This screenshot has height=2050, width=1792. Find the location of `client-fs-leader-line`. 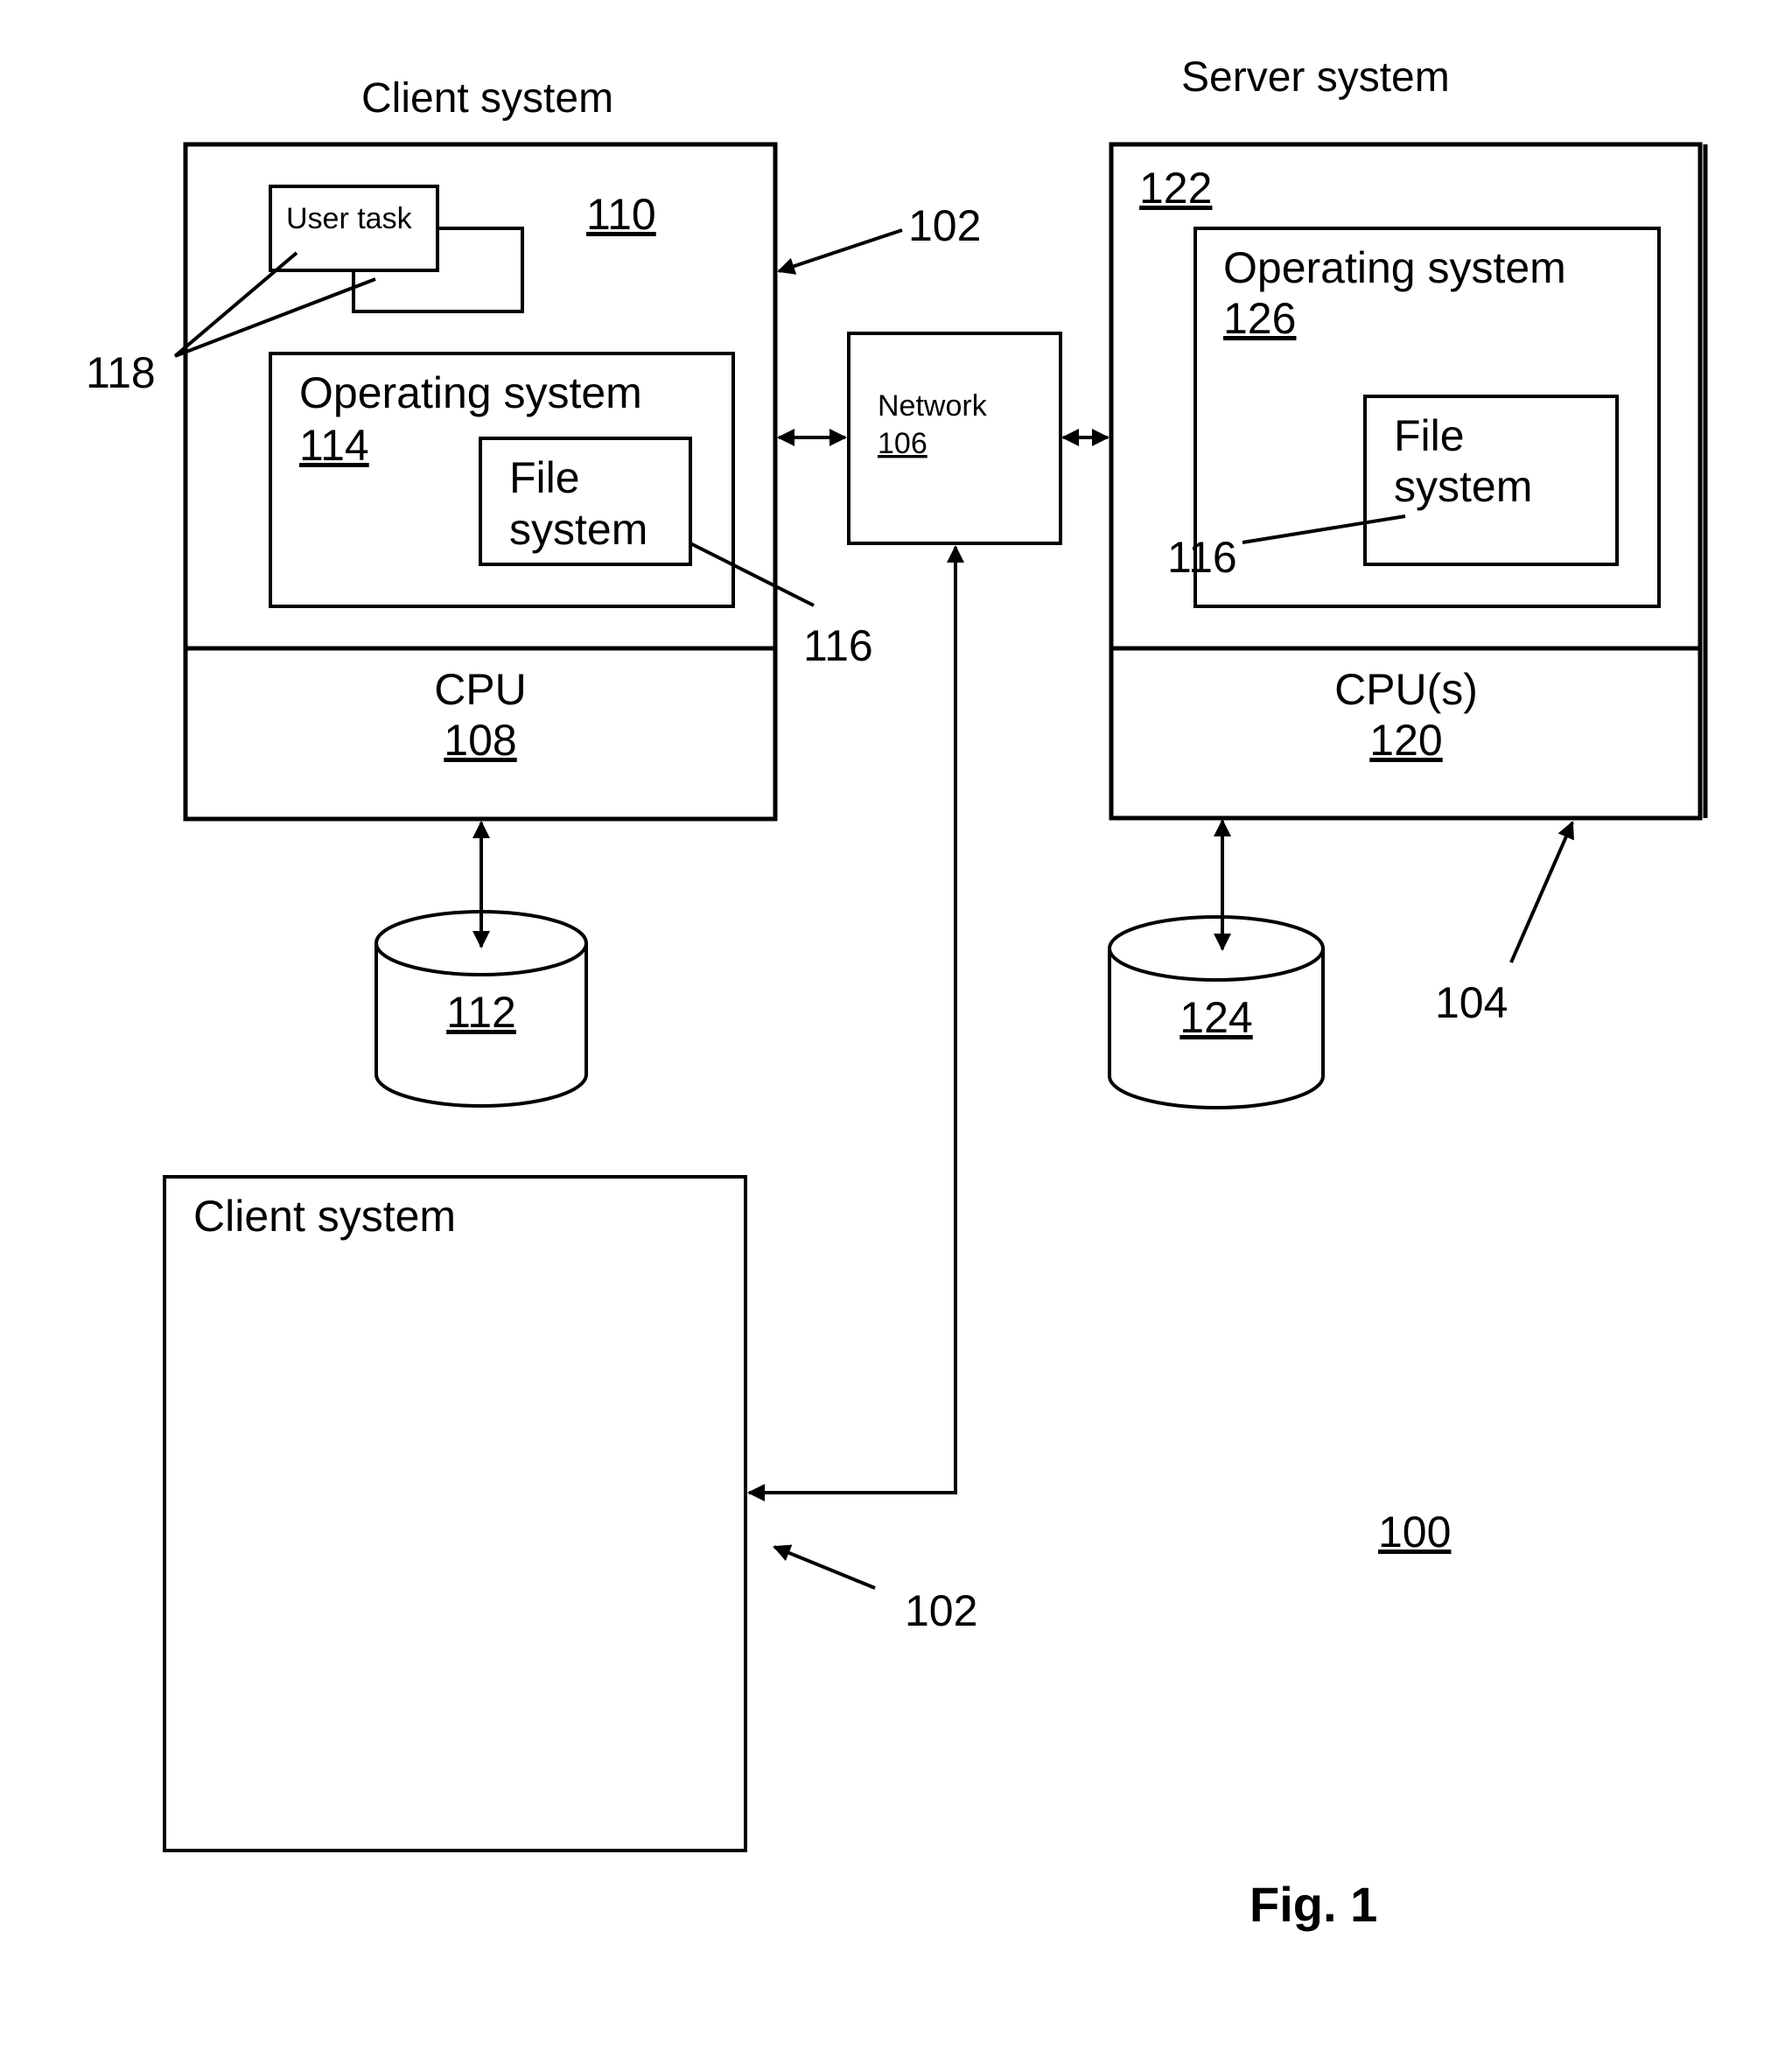

client-fs-leader-line is located at coordinates (752, 574).